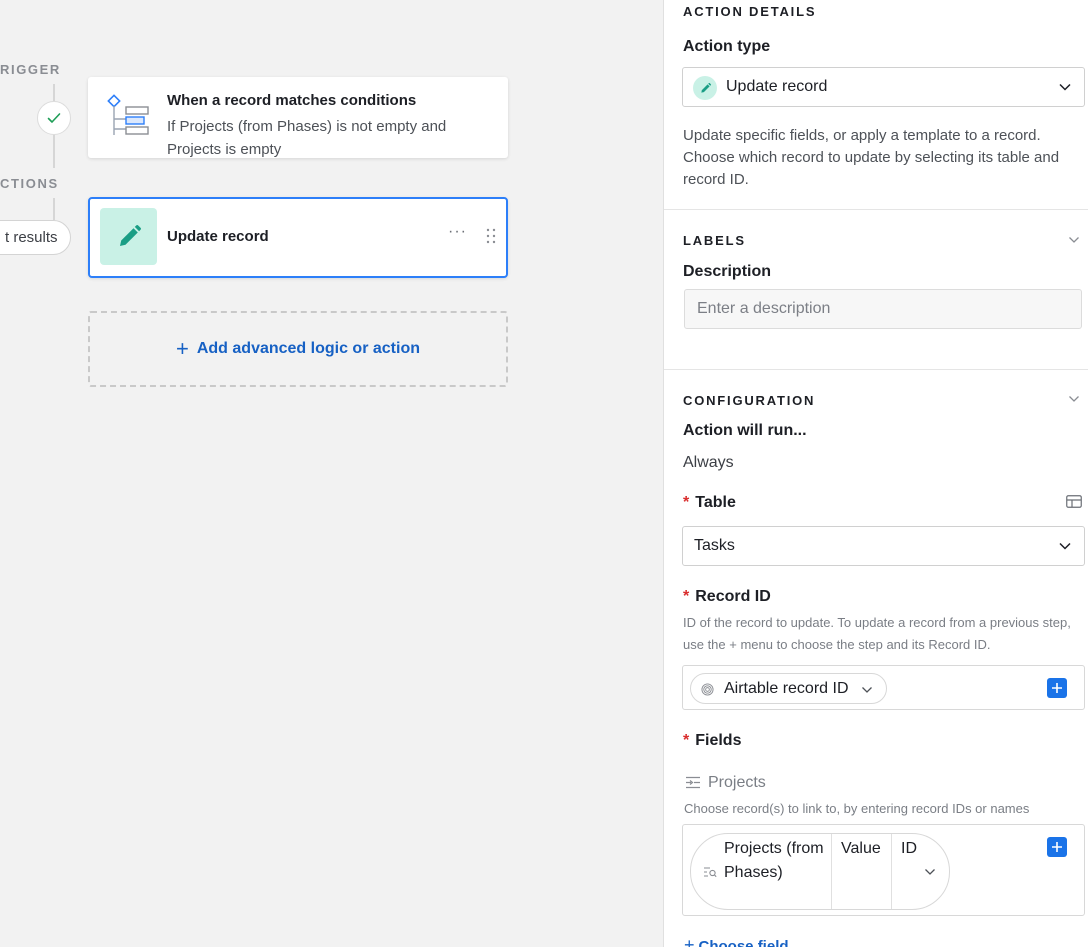  I want to click on projects-lookup-token: Projects (from Phases) Value ID, so click(820, 871).